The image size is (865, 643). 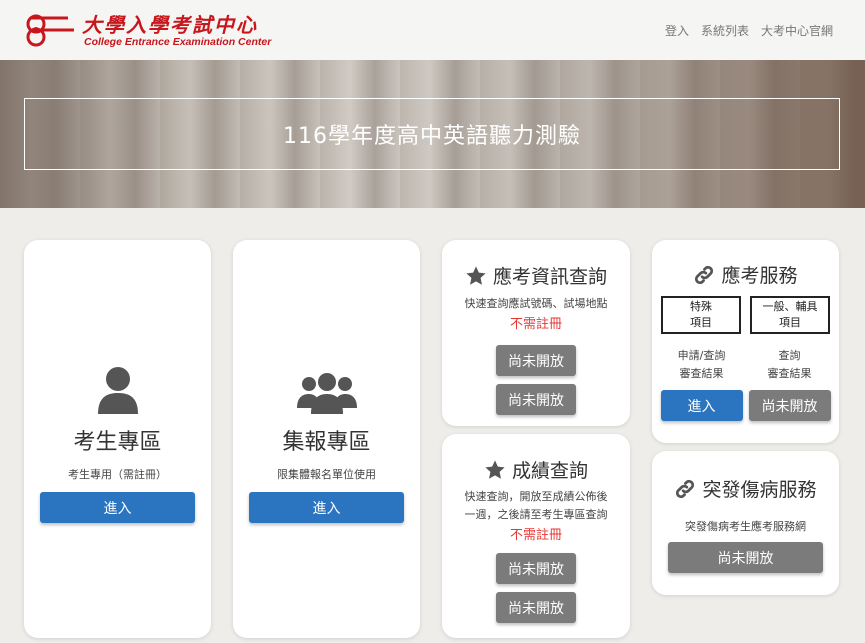 I want to click on top-nav: 登入 系統列表 大考中心官網, so click(x=749, y=30).